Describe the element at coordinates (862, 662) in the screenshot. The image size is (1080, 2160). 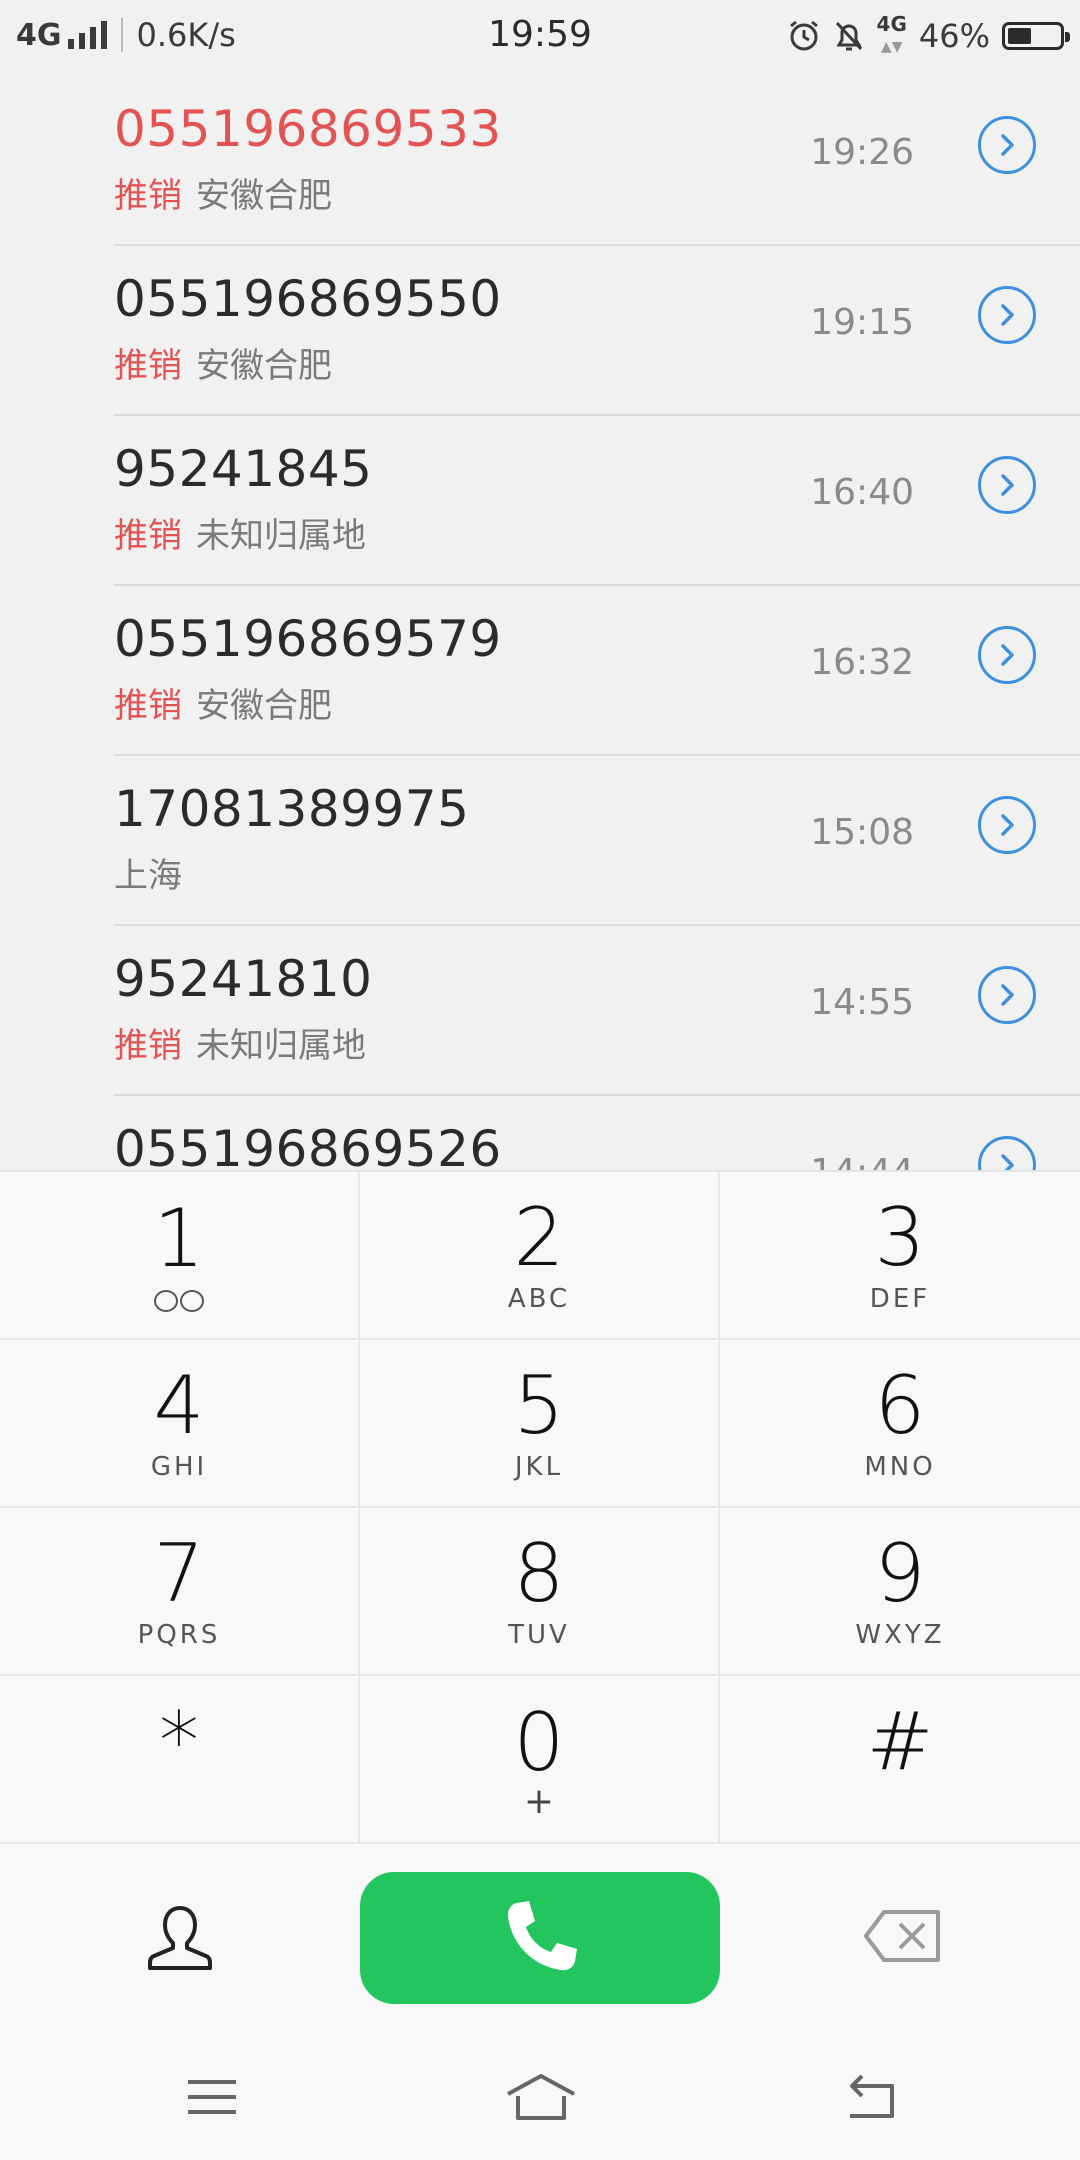
I see `call-time: 16:32` at that location.